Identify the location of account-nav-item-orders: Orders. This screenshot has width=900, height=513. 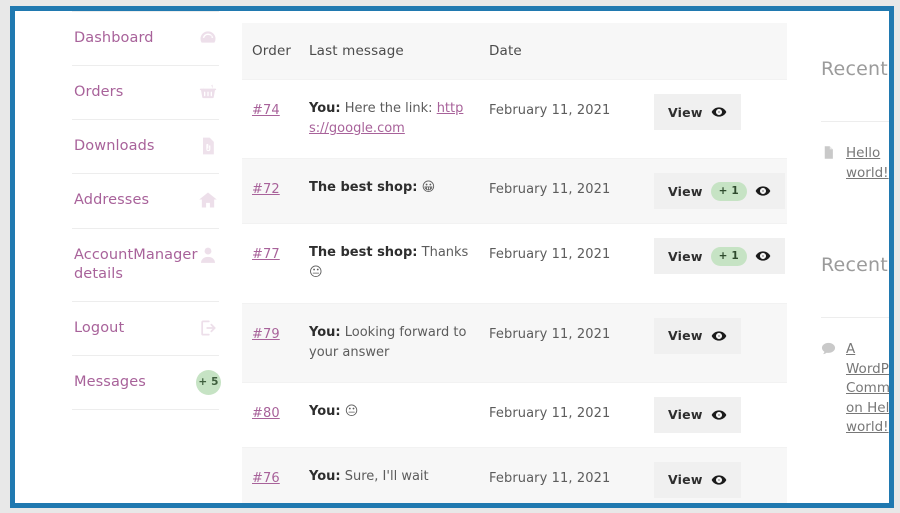
(145, 92).